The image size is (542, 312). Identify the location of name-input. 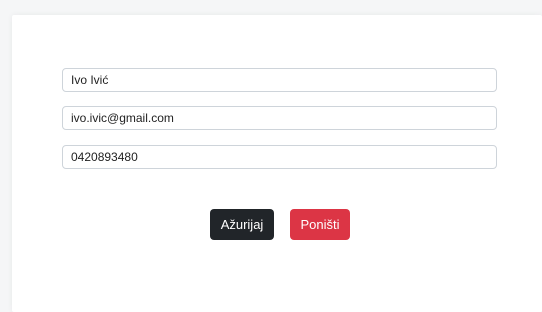
(279, 80).